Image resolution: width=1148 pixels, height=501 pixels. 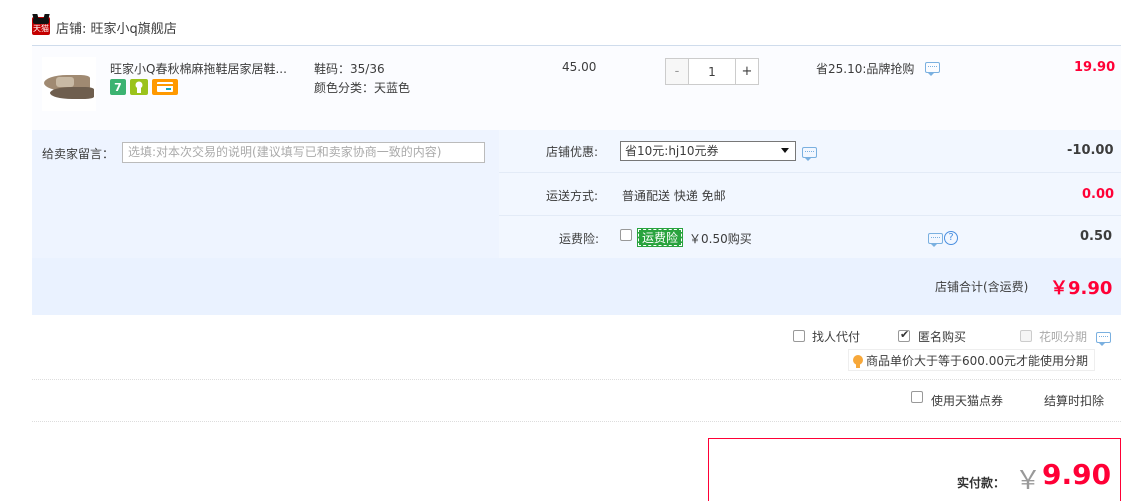 I want to click on seven-day-return-icon: 7, so click(x=118, y=87).